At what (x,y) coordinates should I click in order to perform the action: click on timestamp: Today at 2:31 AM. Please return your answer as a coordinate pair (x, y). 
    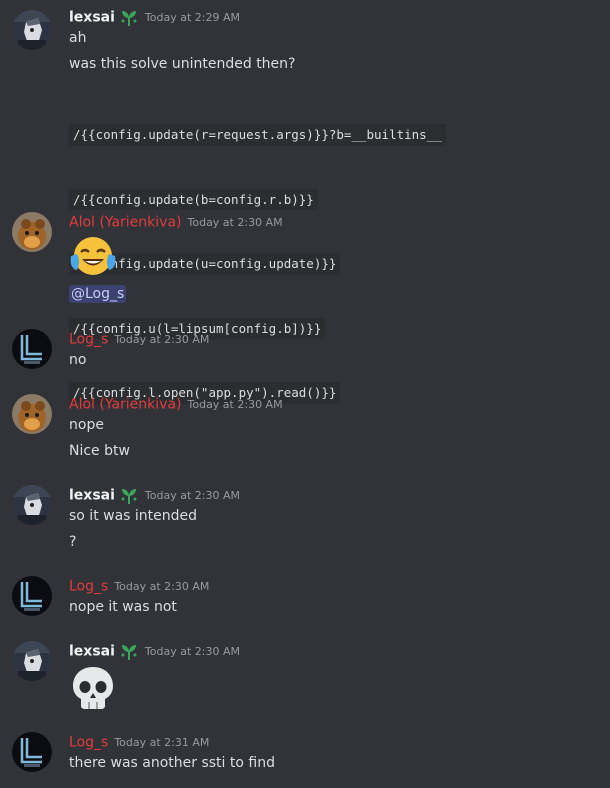
    Looking at the image, I should click on (161, 742).